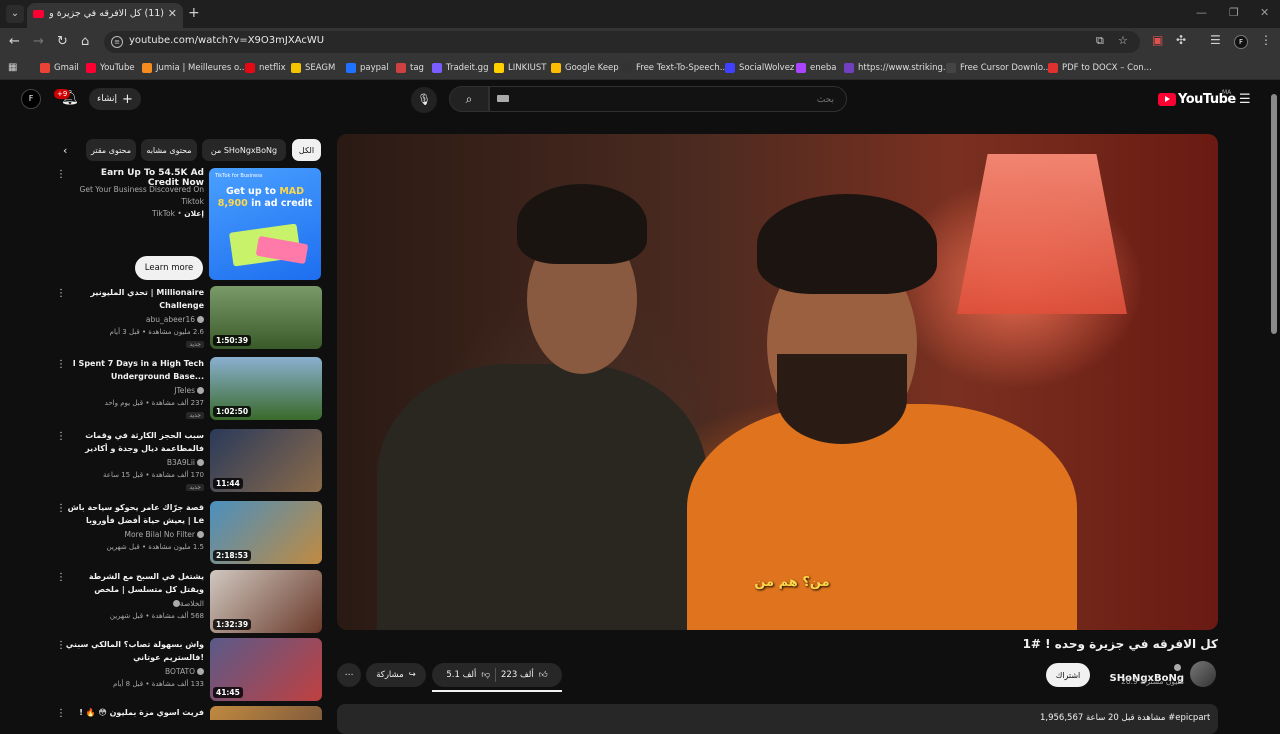 This screenshot has width=1280, height=734. I want to click on rec-thumbnail: 1:32:39, so click(266, 601).